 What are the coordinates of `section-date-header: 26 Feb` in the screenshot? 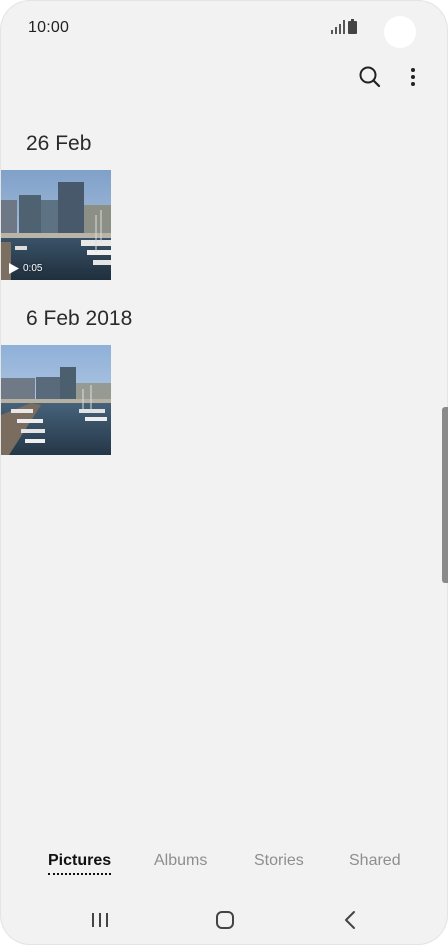 It's located at (59, 143).